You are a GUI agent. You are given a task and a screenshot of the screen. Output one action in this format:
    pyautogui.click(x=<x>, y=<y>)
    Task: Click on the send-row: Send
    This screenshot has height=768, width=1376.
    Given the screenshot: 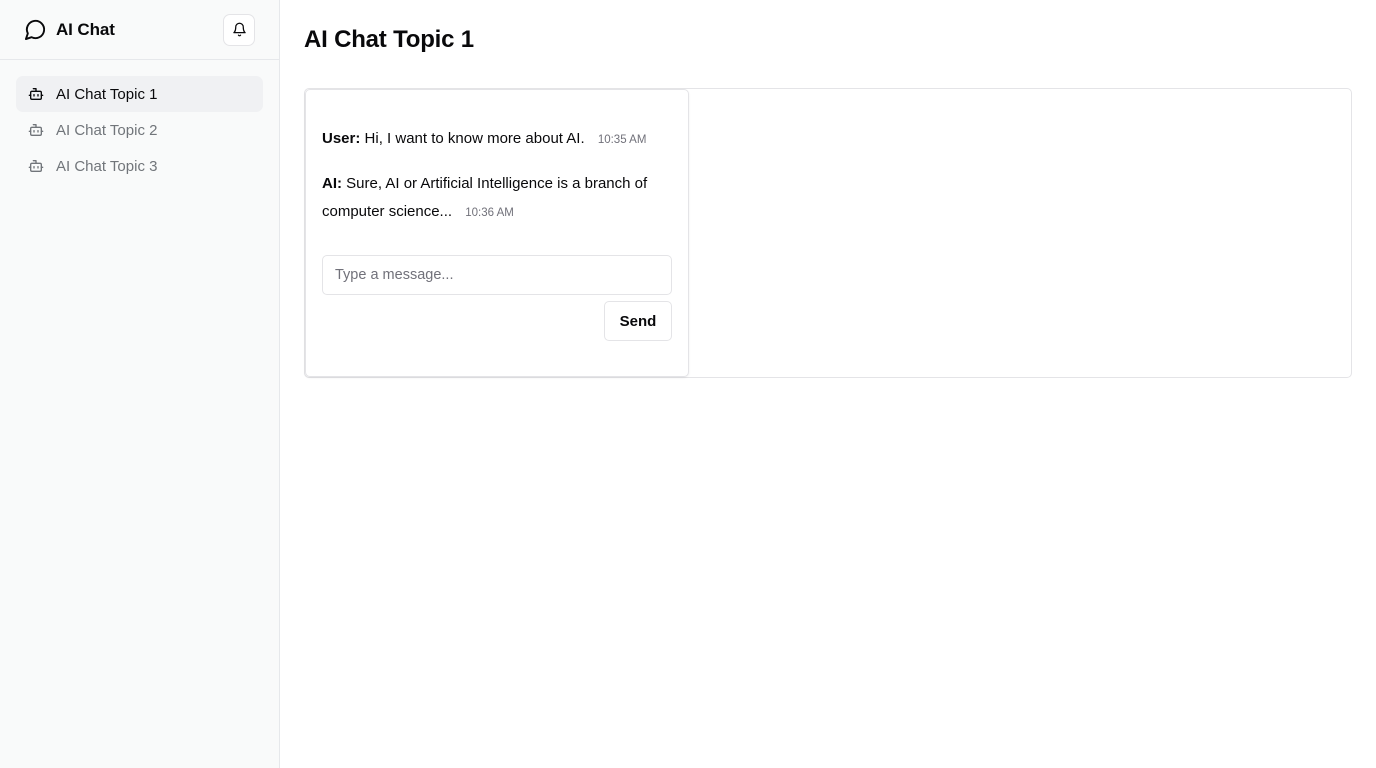 What is the action you would take?
    pyautogui.click(x=497, y=321)
    